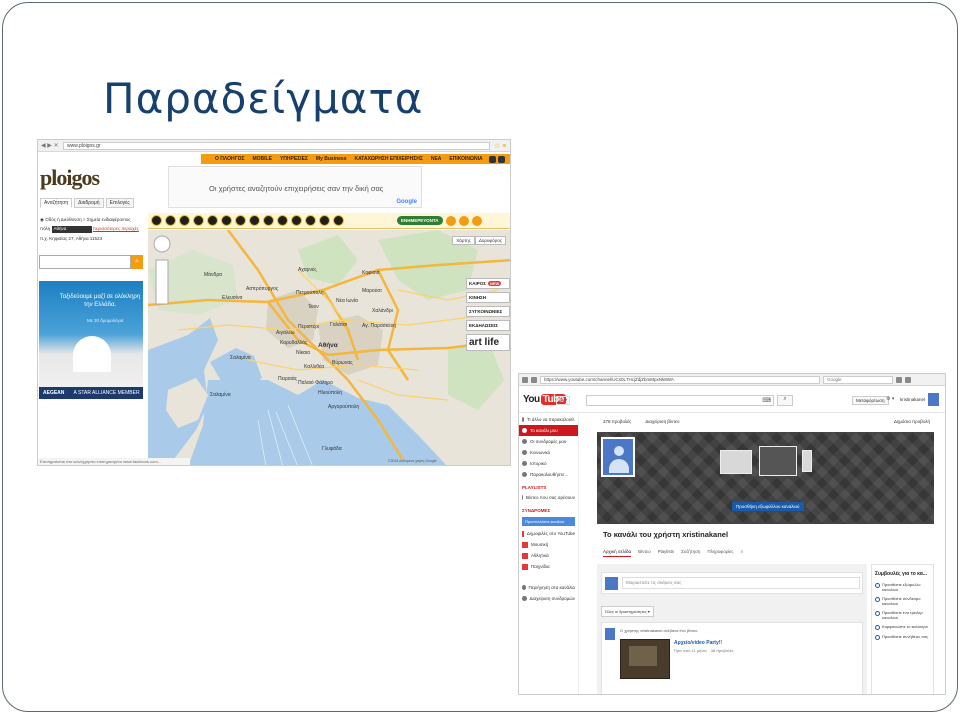 Image resolution: width=960 pixels, height=714 pixels. I want to click on search-mode-poi: Σημεία ενδιαφέροντος, so click(109, 219).